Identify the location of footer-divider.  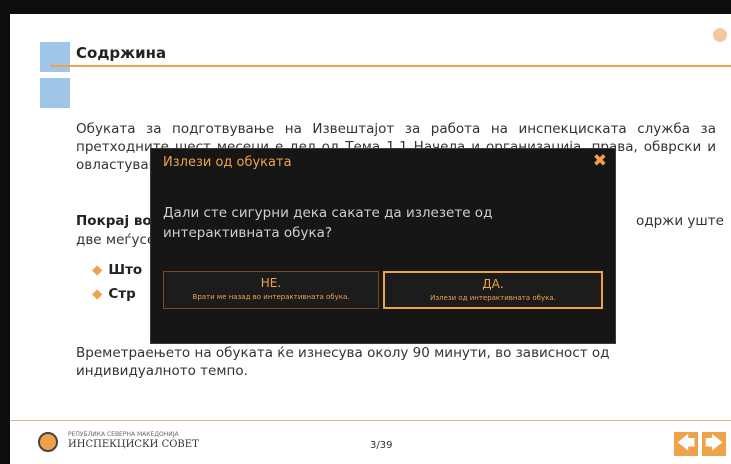
(370, 420).